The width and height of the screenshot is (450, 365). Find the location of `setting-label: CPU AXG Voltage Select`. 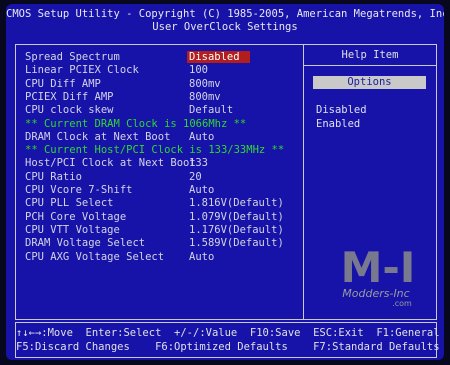

setting-label: CPU AXG Voltage Select is located at coordinates (95, 256).